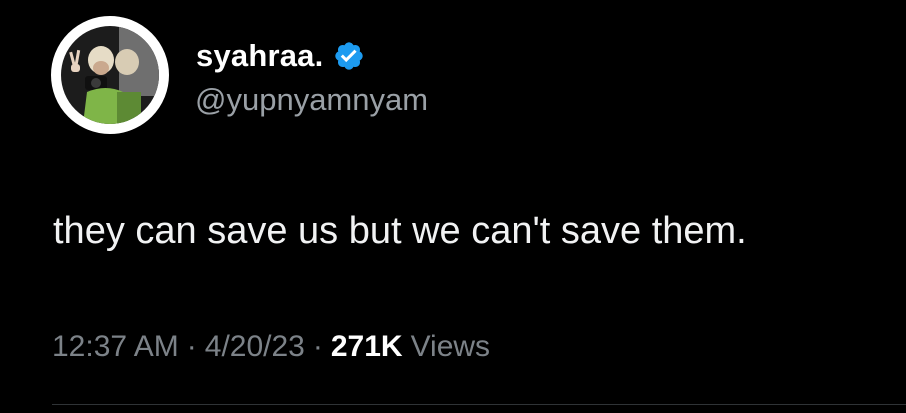 Image resolution: width=906 pixels, height=413 pixels. I want to click on author-name-row: syahraa., so click(280, 56).